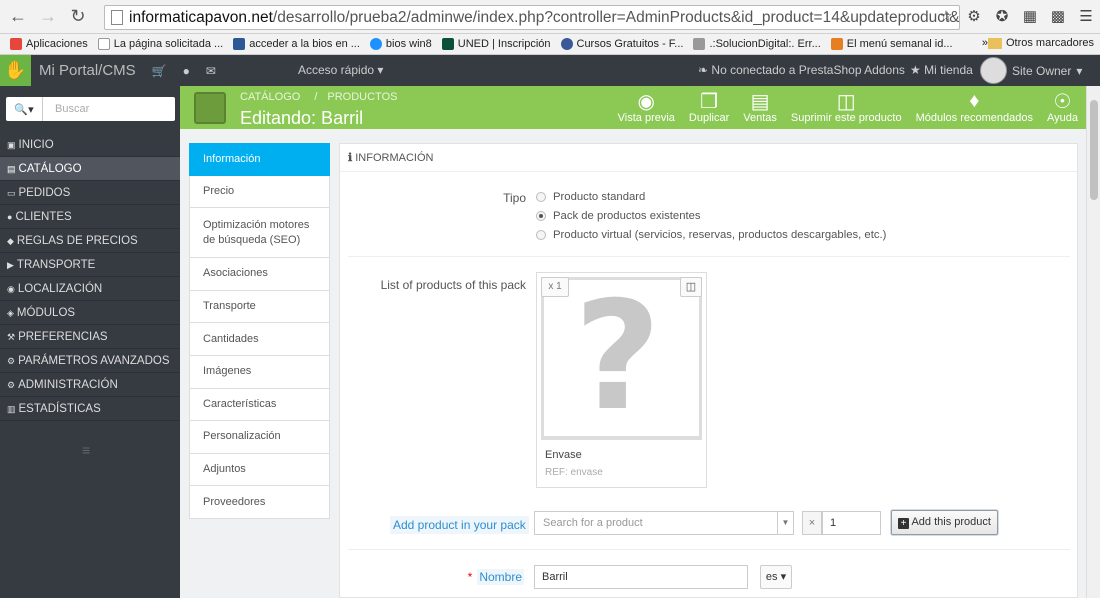  I want to click on catalog-icon: ▤, so click(11, 169).